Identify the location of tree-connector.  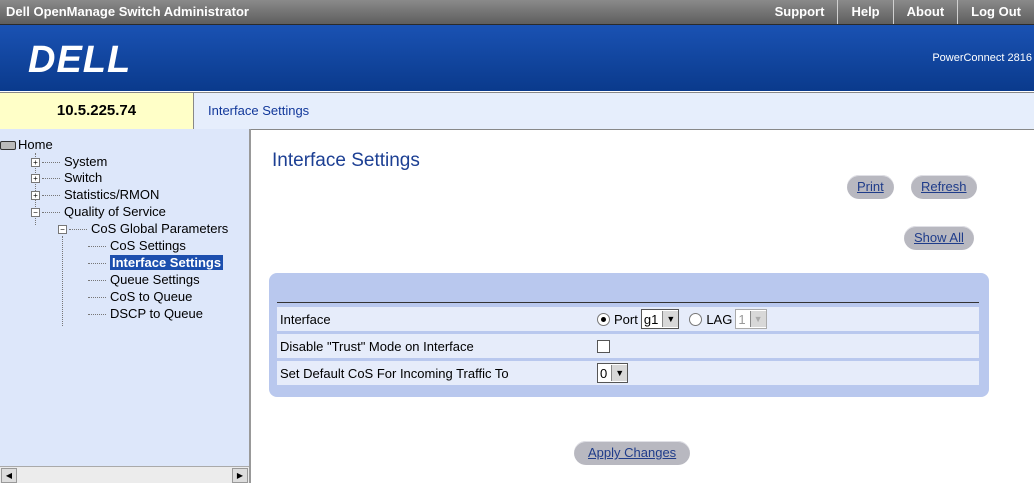
(62, 281).